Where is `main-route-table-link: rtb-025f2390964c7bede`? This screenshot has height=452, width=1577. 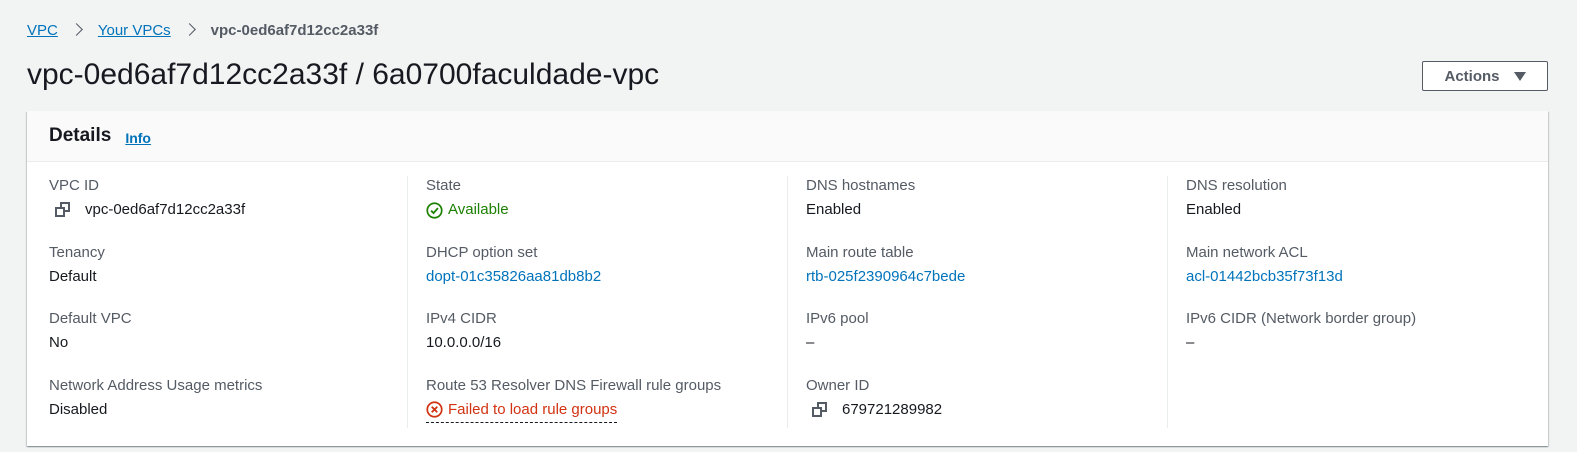 main-route-table-link: rtb-025f2390964c7bede is located at coordinates (986, 277).